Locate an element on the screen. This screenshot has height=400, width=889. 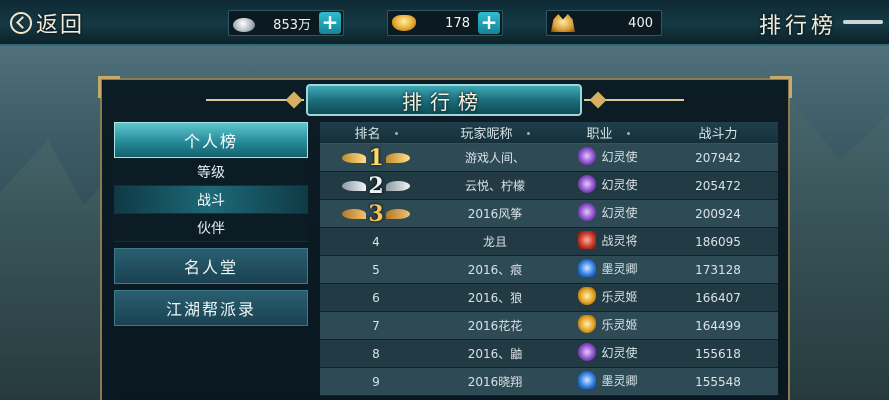
zhanling-icon is located at coordinates (587, 240).